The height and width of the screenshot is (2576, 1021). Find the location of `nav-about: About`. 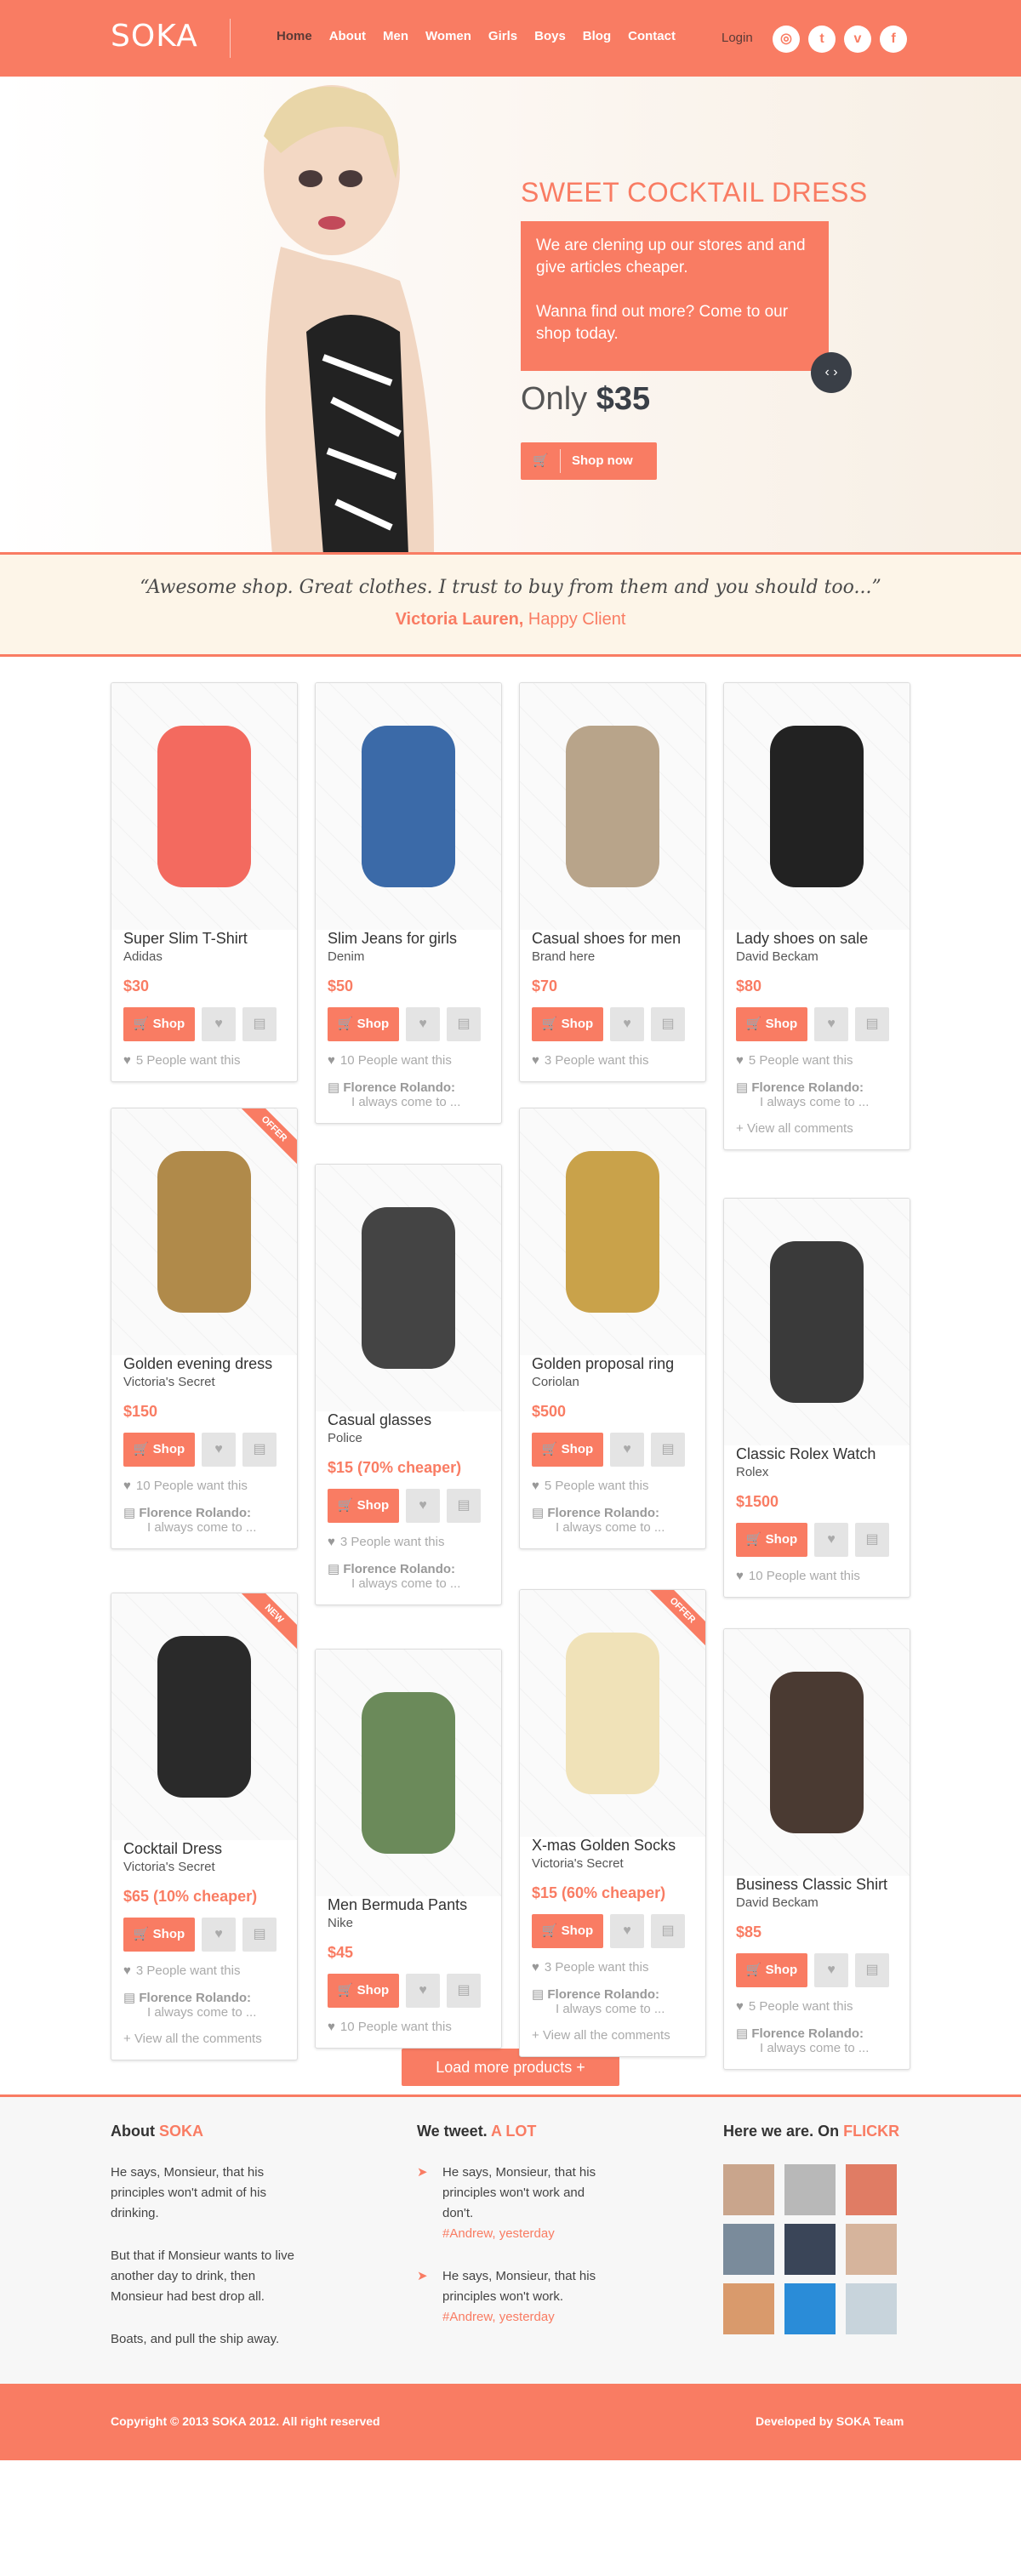

nav-about: About is located at coordinates (347, 36).